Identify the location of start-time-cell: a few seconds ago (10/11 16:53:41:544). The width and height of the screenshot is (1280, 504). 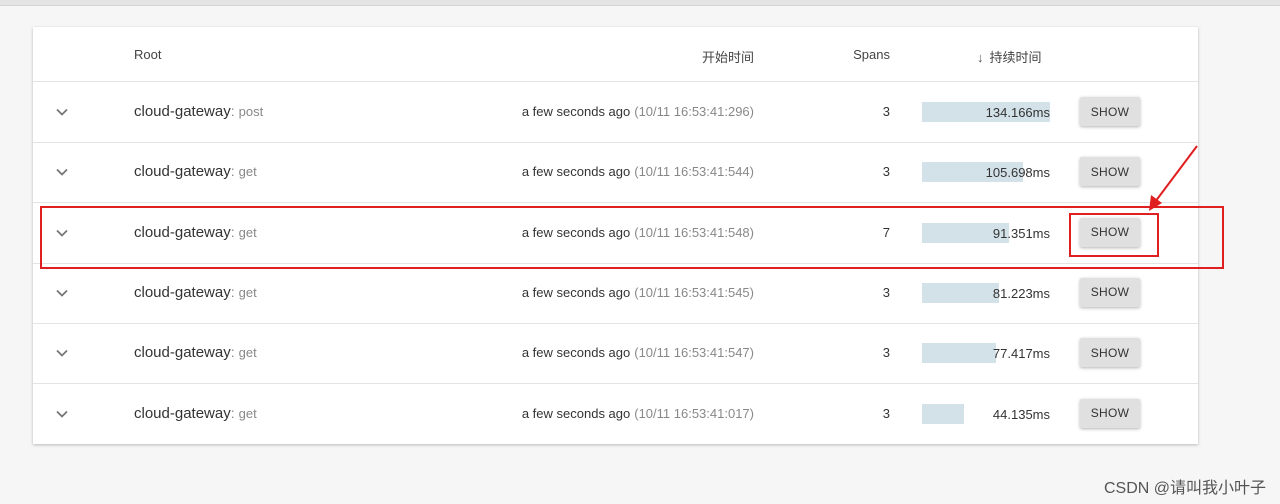
(638, 171).